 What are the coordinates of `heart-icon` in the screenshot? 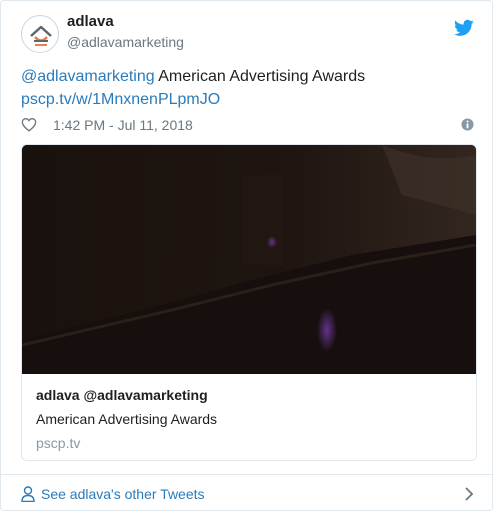 It's located at (29, 124).